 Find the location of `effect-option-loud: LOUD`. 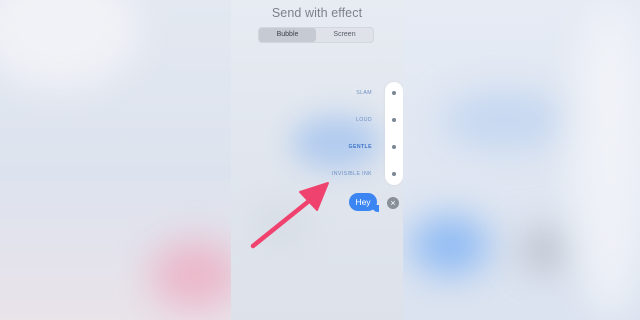

effect-option-loud: LOUD is located at coordinates (364, 120).